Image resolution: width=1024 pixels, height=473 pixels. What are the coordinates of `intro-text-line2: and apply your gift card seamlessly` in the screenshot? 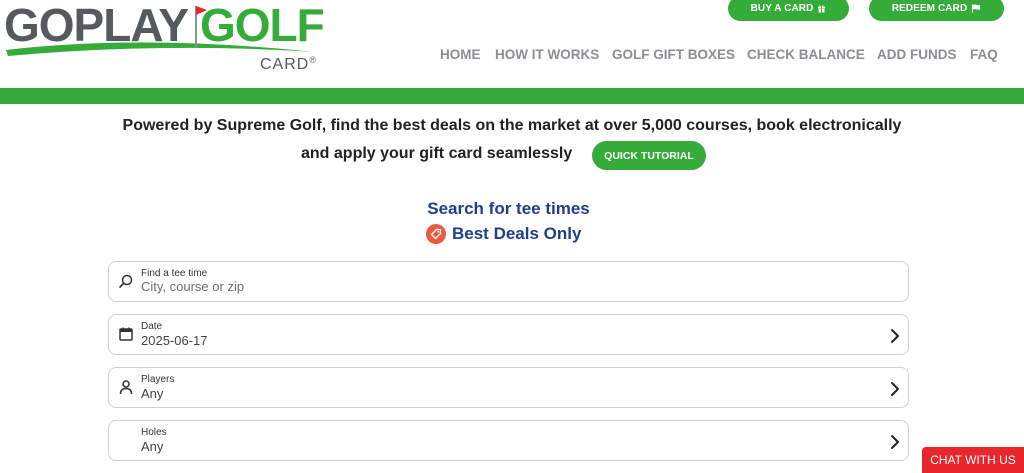 It's located at (437, 153).